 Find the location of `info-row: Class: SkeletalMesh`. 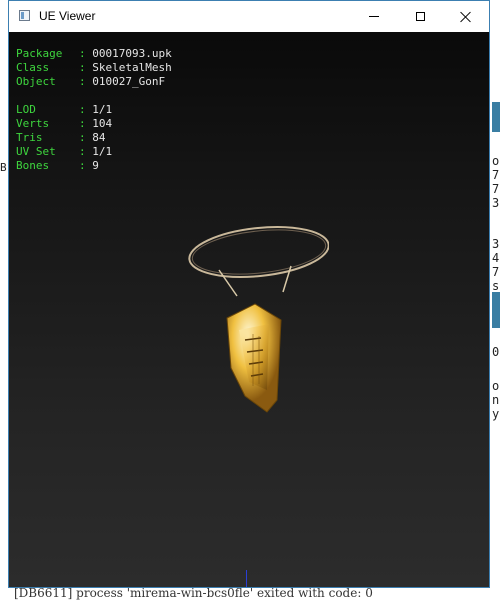

info-row: Class: SkeletalMesh is located at coordinates (94, 68).